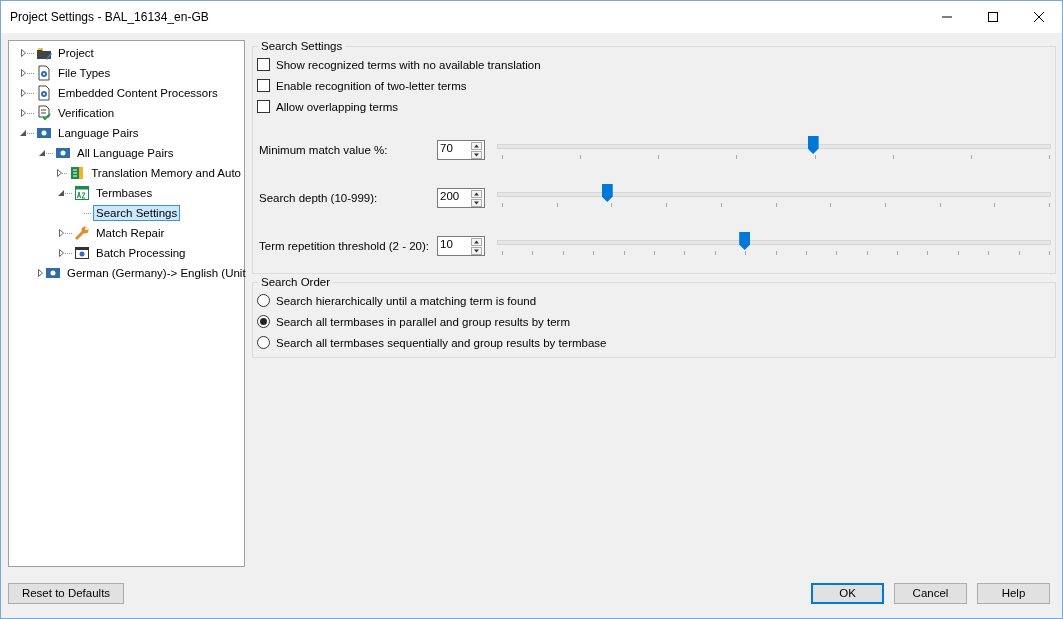  I want to click on termbase-icon, so click(82, 193).